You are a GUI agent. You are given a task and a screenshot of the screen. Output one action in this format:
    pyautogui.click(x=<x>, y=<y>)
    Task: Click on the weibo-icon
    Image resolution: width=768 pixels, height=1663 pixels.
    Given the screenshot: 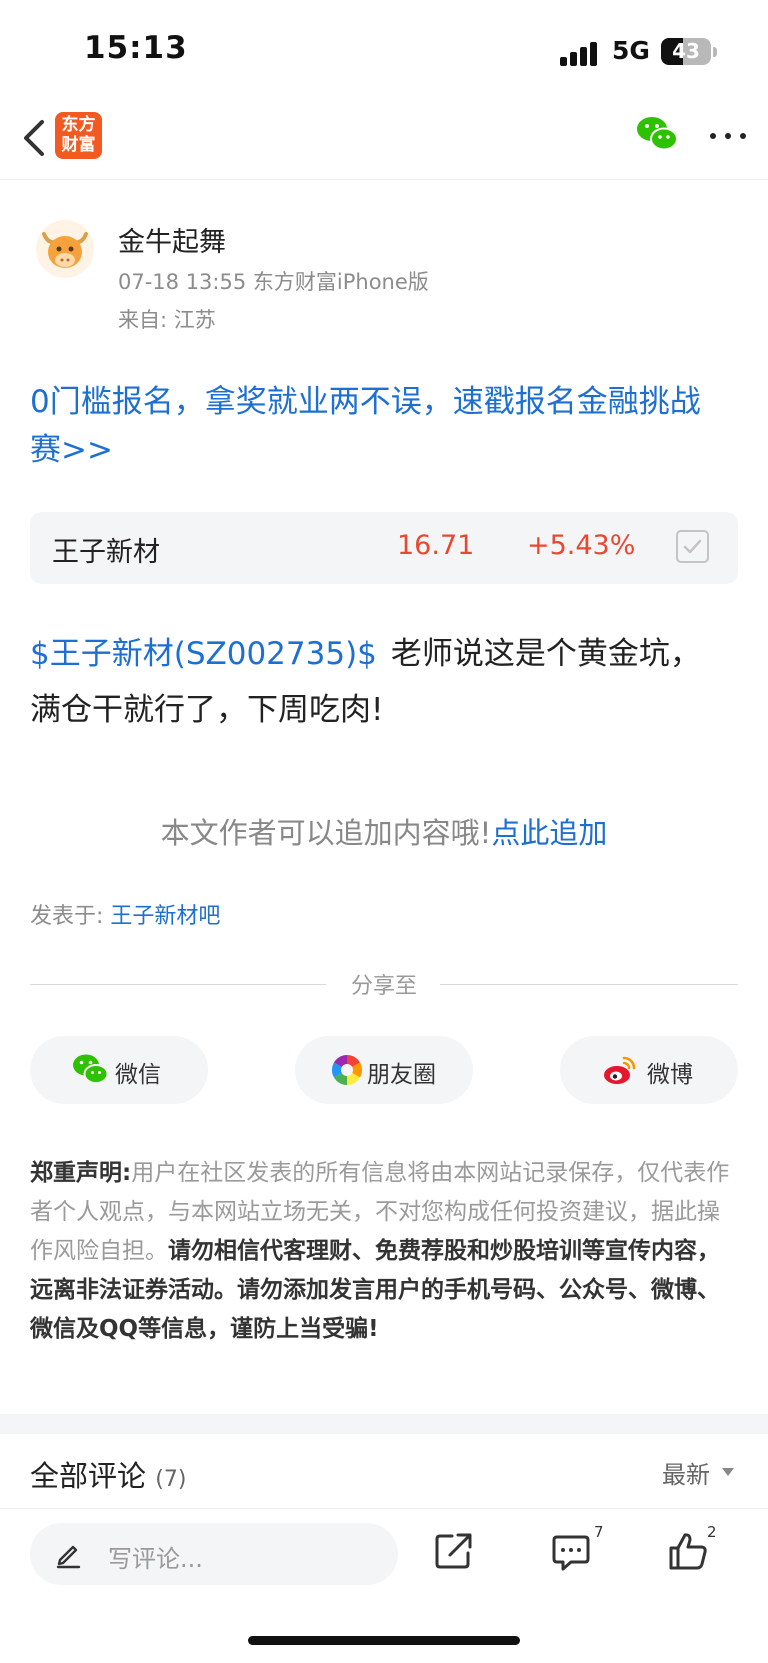 What is the action you would take?
    pyautogui.click(x=620, y=1070)
    